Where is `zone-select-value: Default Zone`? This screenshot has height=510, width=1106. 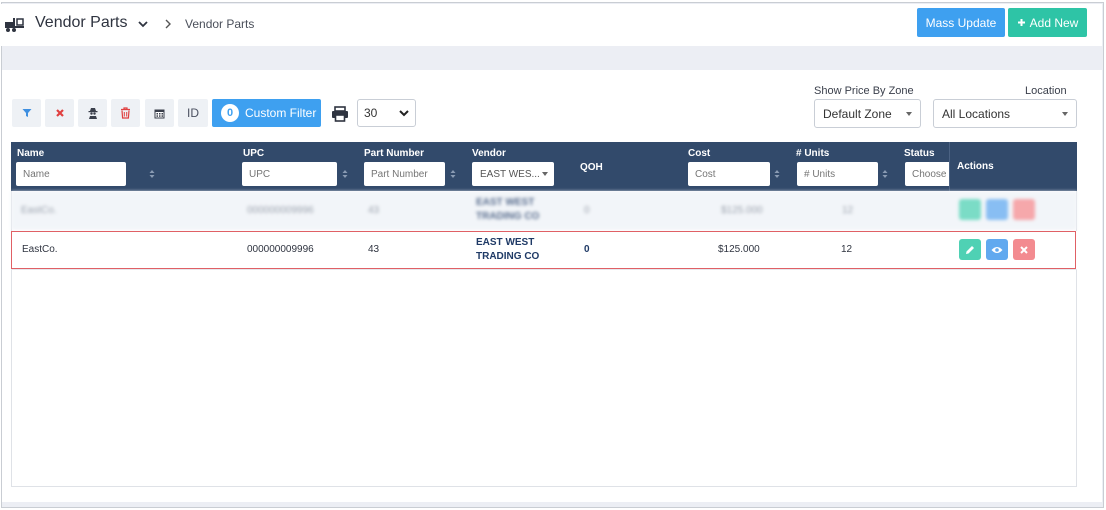
zone-select-value: Default Zone is located at coordinates (857, 113).